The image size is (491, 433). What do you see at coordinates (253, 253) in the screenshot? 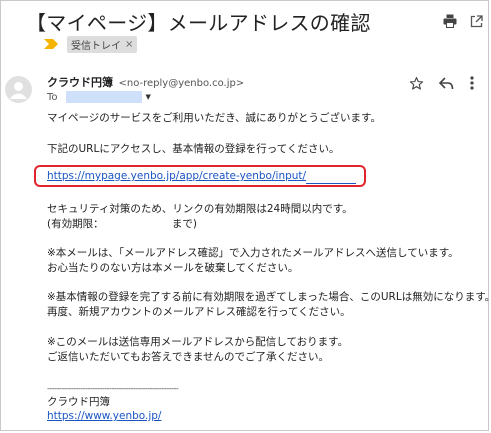
I see `body-line: ※本メールは、「メールアドレス確認」で入力されたメールアドレスへ送信しています。` at bounding box center [253, 253].